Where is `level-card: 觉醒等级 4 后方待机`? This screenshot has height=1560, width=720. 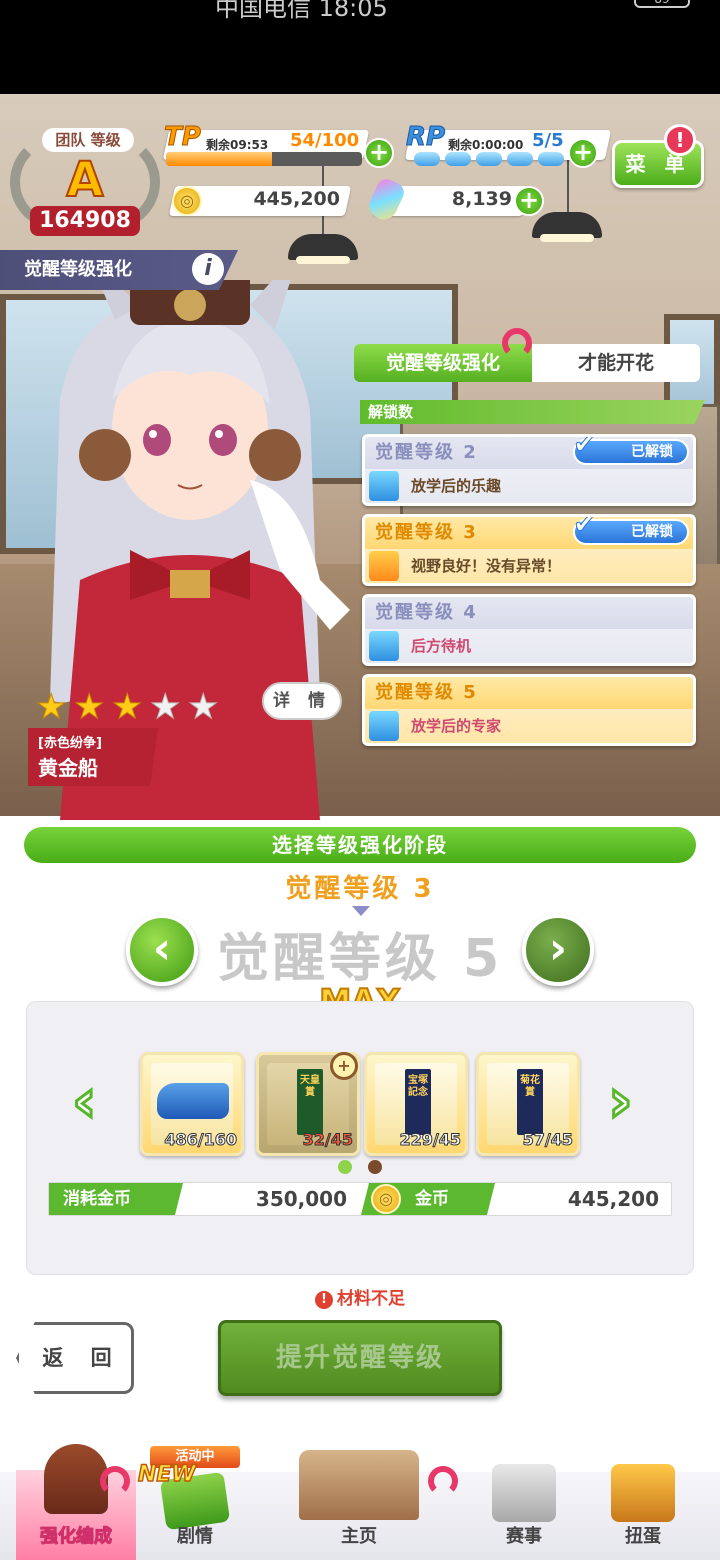
level-card: 觉醒等级 4 后方待机 is located at coordinates (529, 630).